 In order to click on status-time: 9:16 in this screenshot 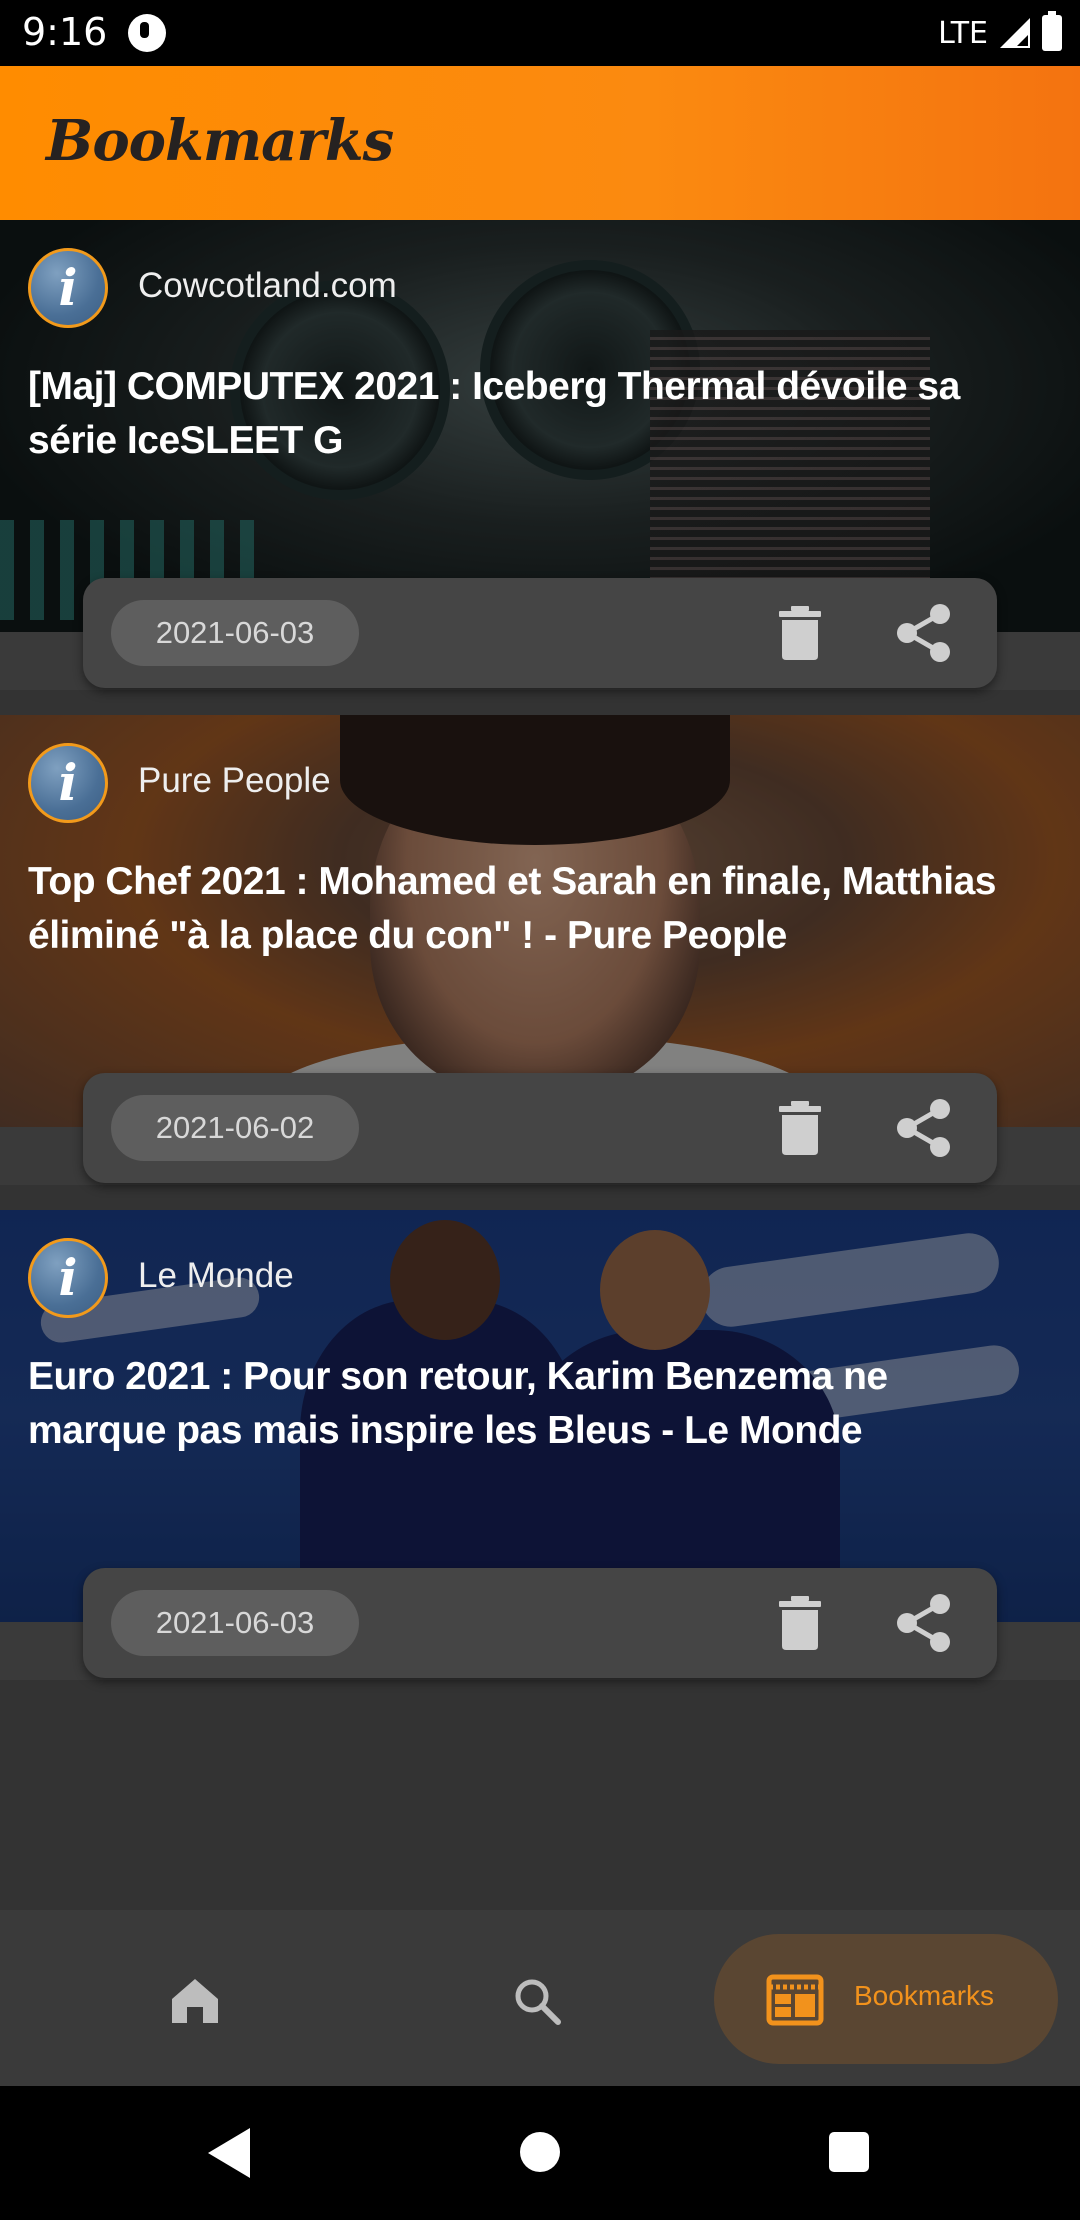, I will do `click(65, 32)`.